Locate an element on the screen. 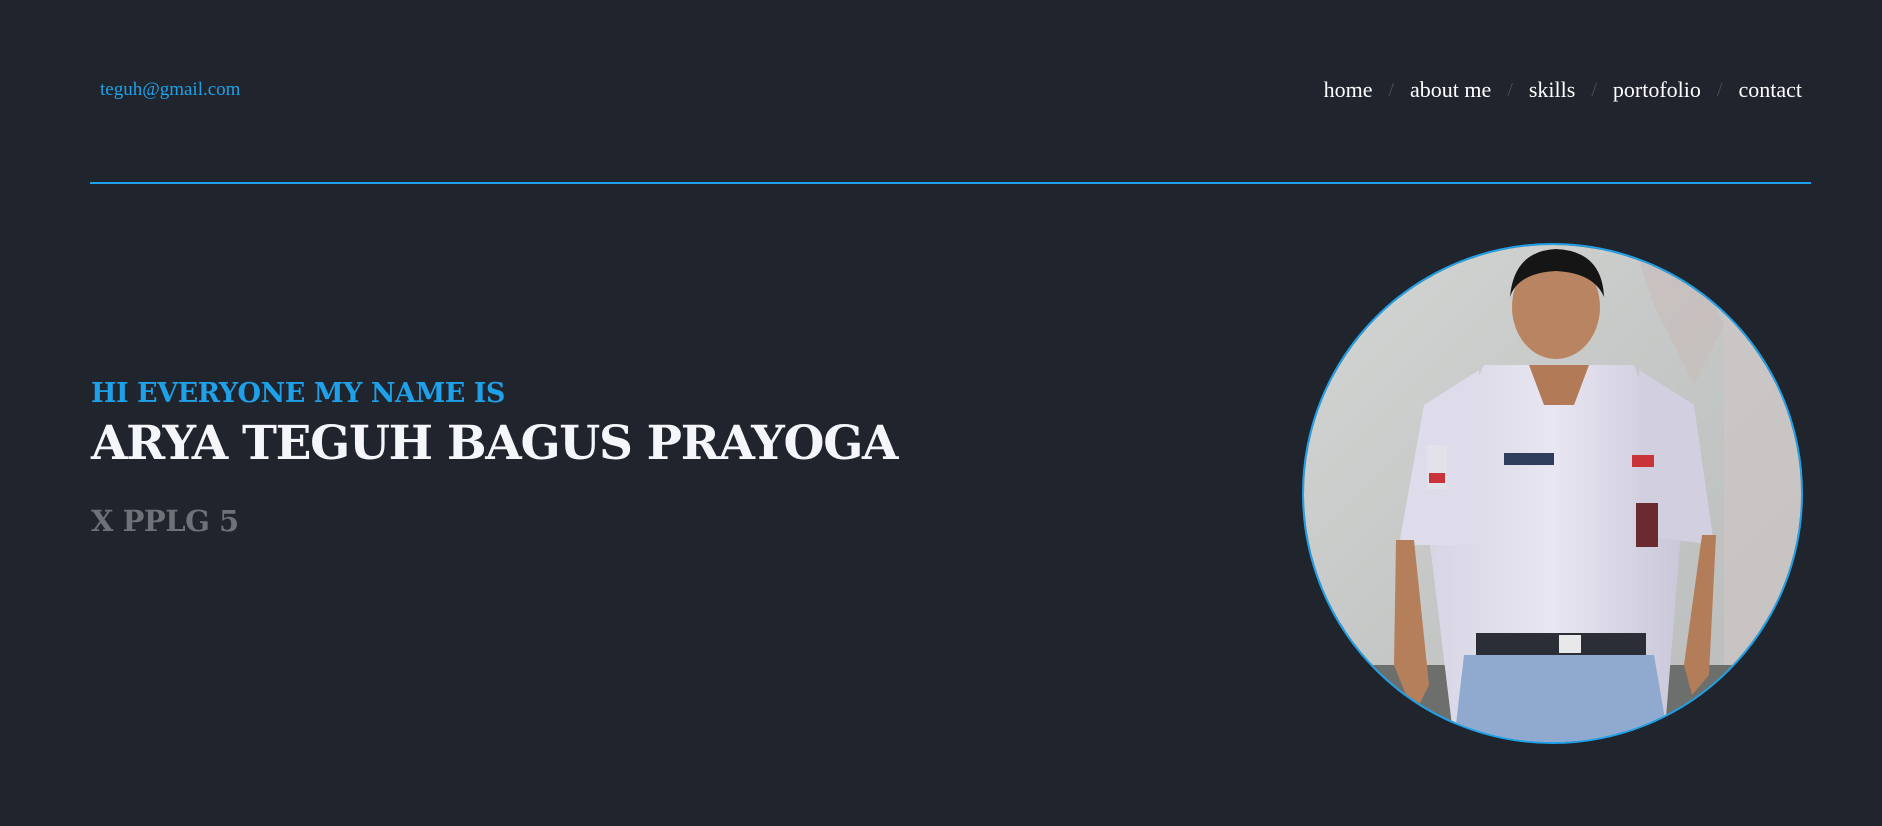  nav-about-link: about me is located at coordinates (1450, 90).